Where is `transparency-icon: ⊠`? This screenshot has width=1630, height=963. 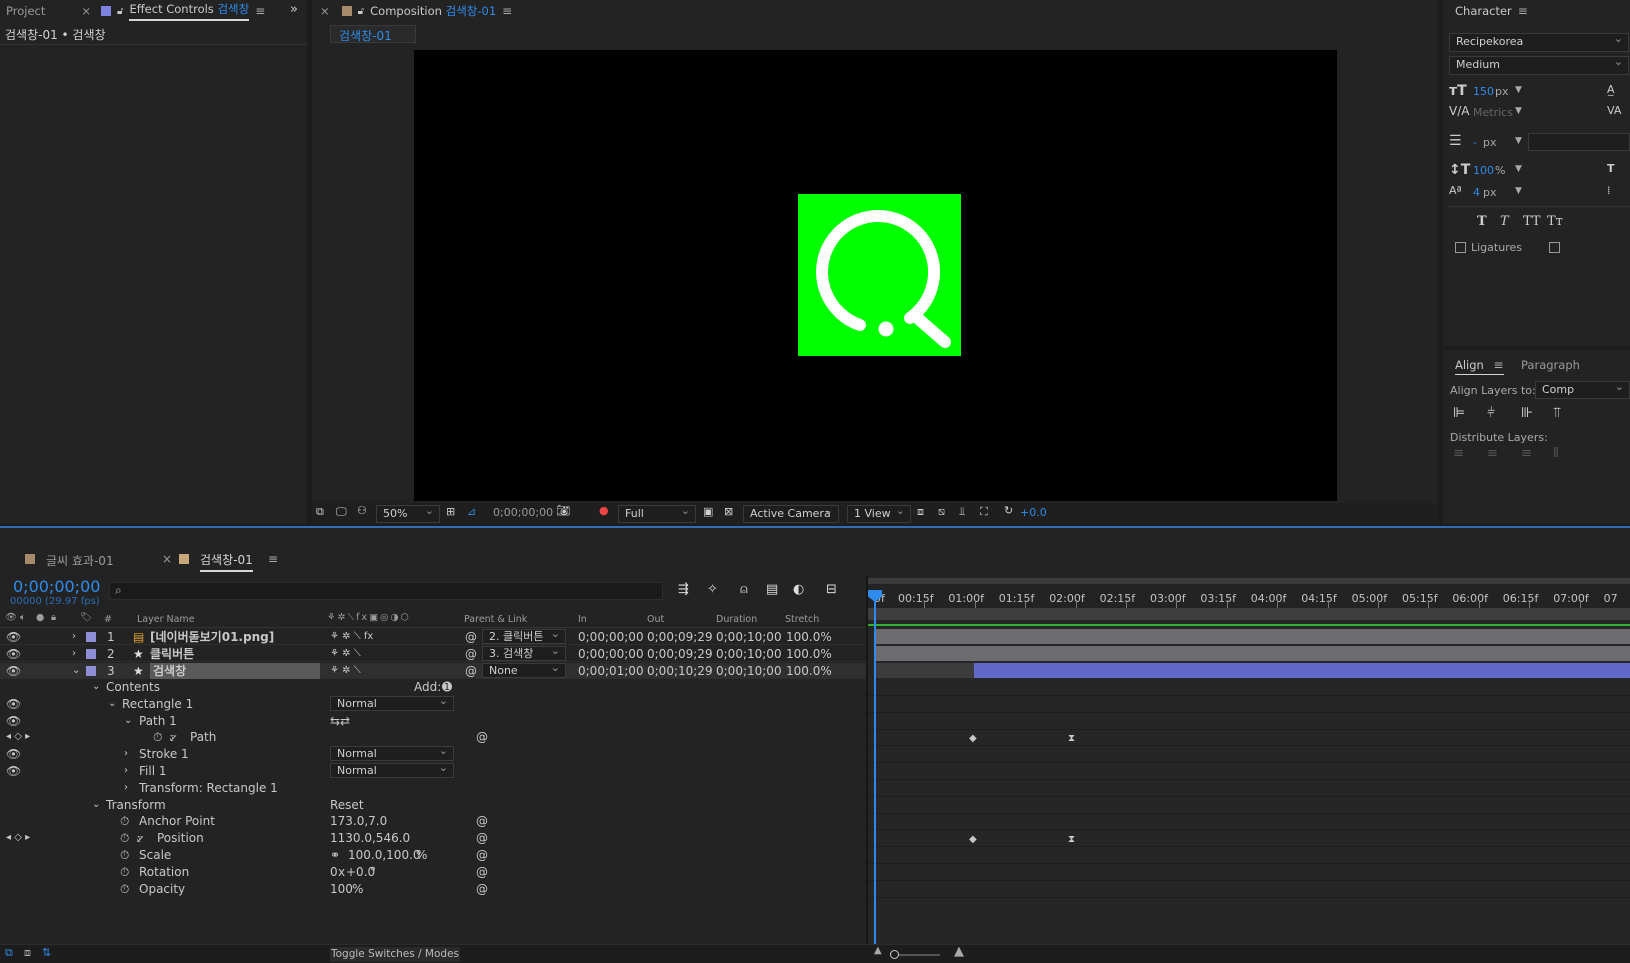
transparency-icon: ⊠ is located at coordinates (728, 511).